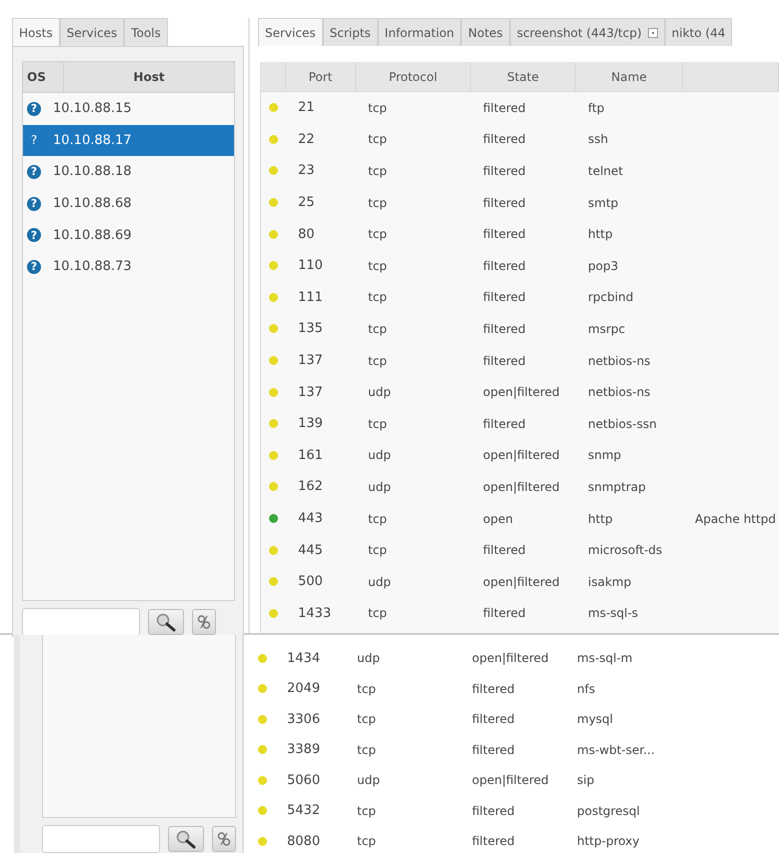 The image size is (779, 855). I want to click on close-icon, so click(653, 33).